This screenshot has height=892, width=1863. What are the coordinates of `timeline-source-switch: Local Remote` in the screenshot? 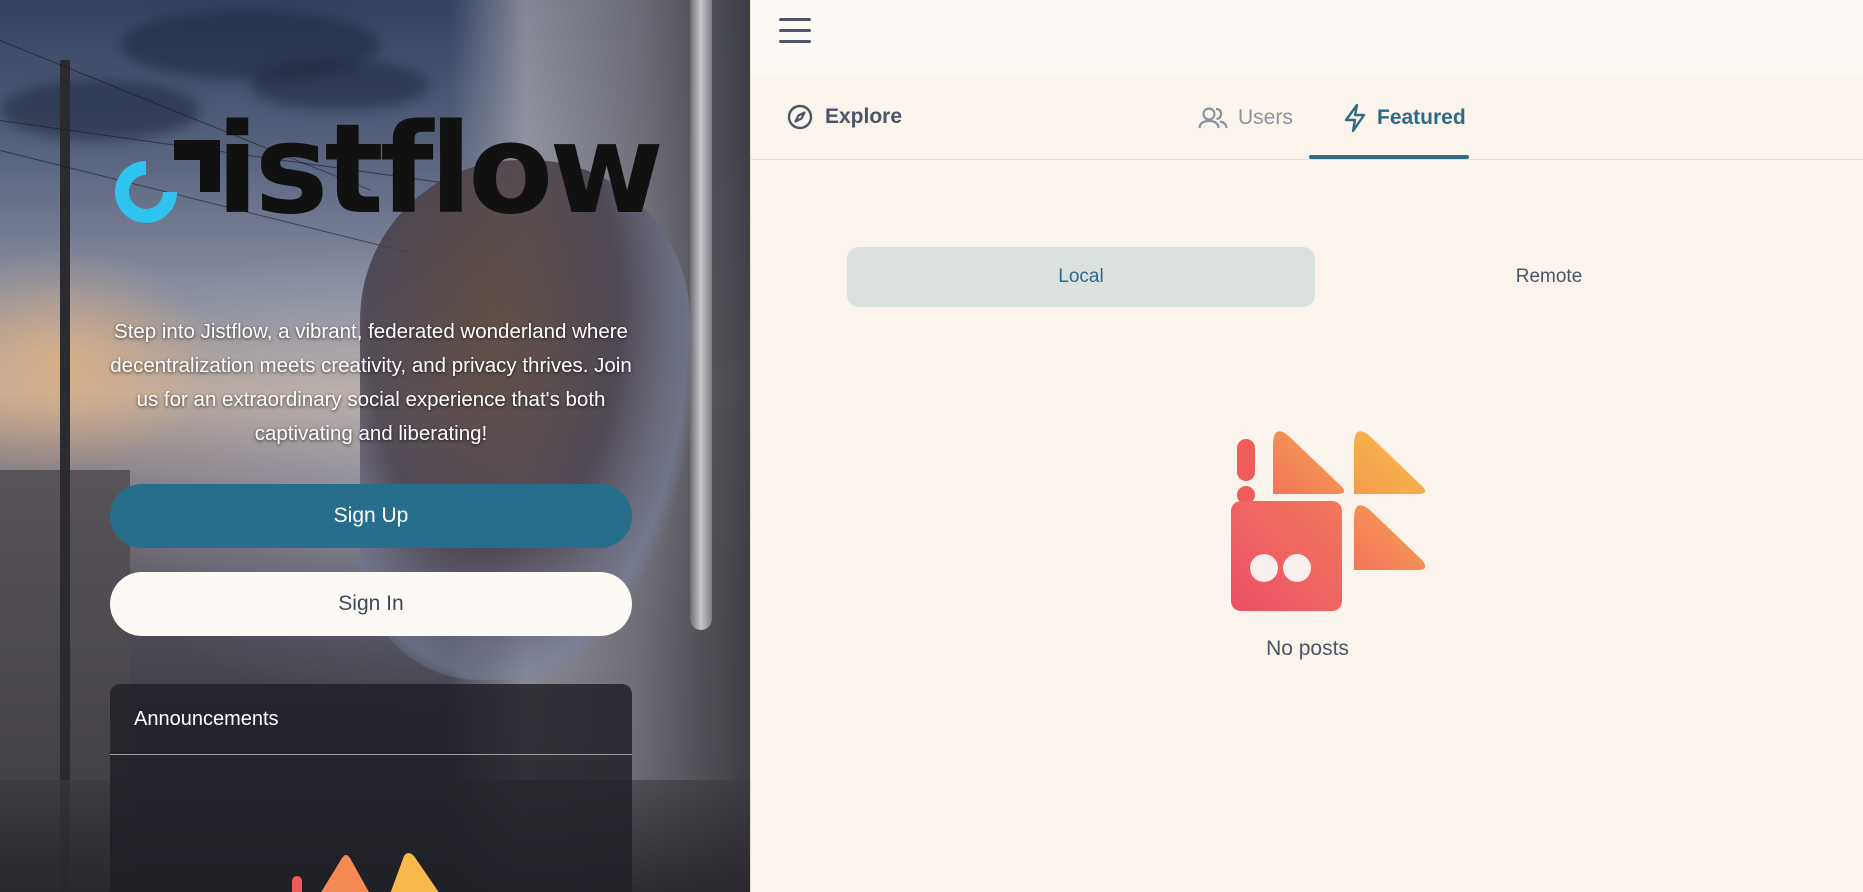 It's located at (1315, 277).